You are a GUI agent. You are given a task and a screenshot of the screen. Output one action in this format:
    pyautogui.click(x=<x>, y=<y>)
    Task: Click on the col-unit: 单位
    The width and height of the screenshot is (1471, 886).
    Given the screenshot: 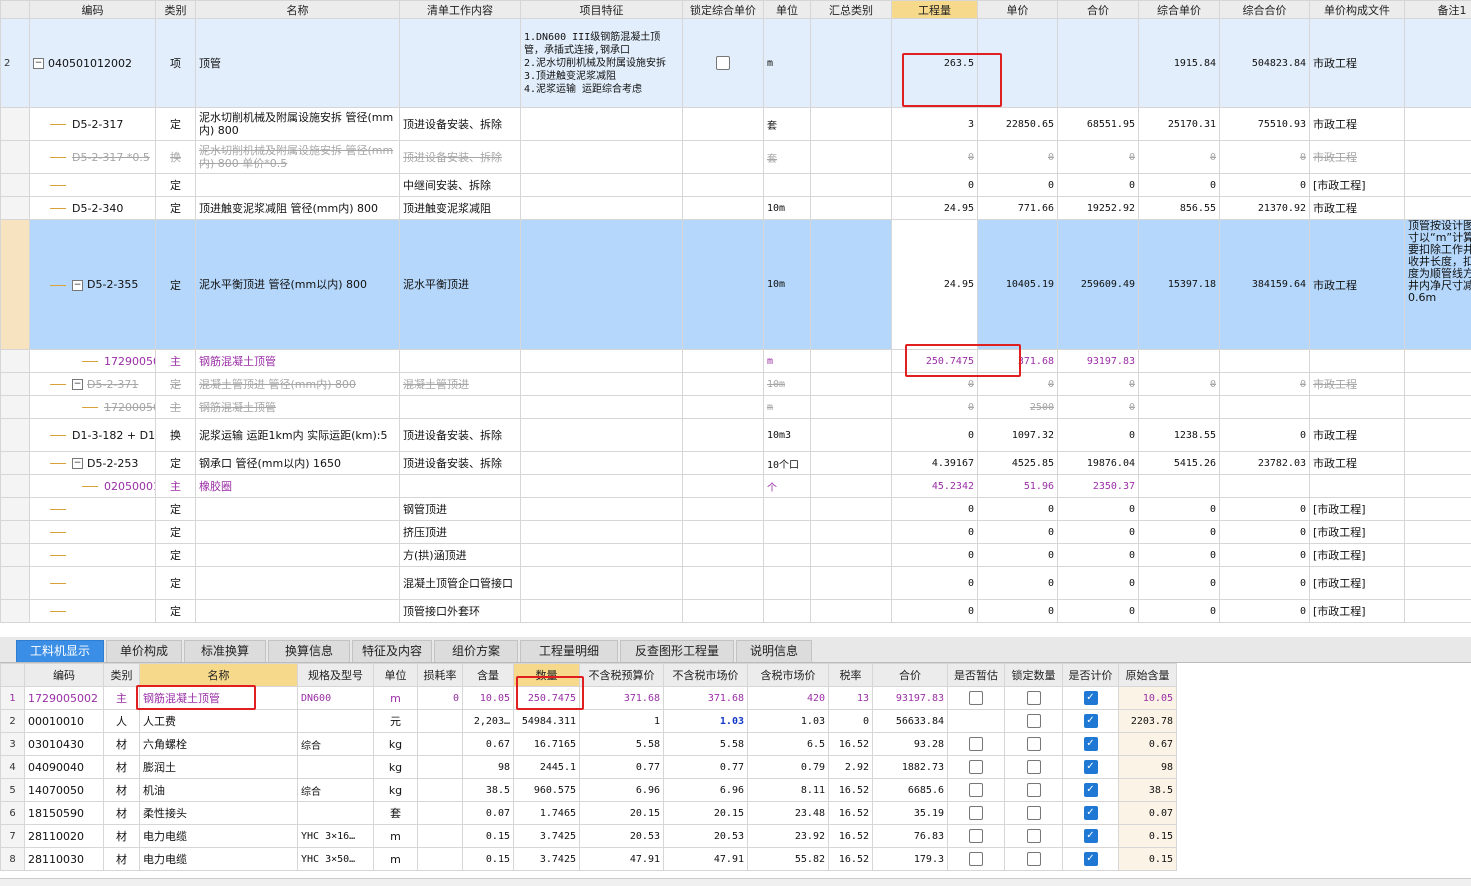 What is the action you would take?
    pyautogui.click(x=787, y=10)
    